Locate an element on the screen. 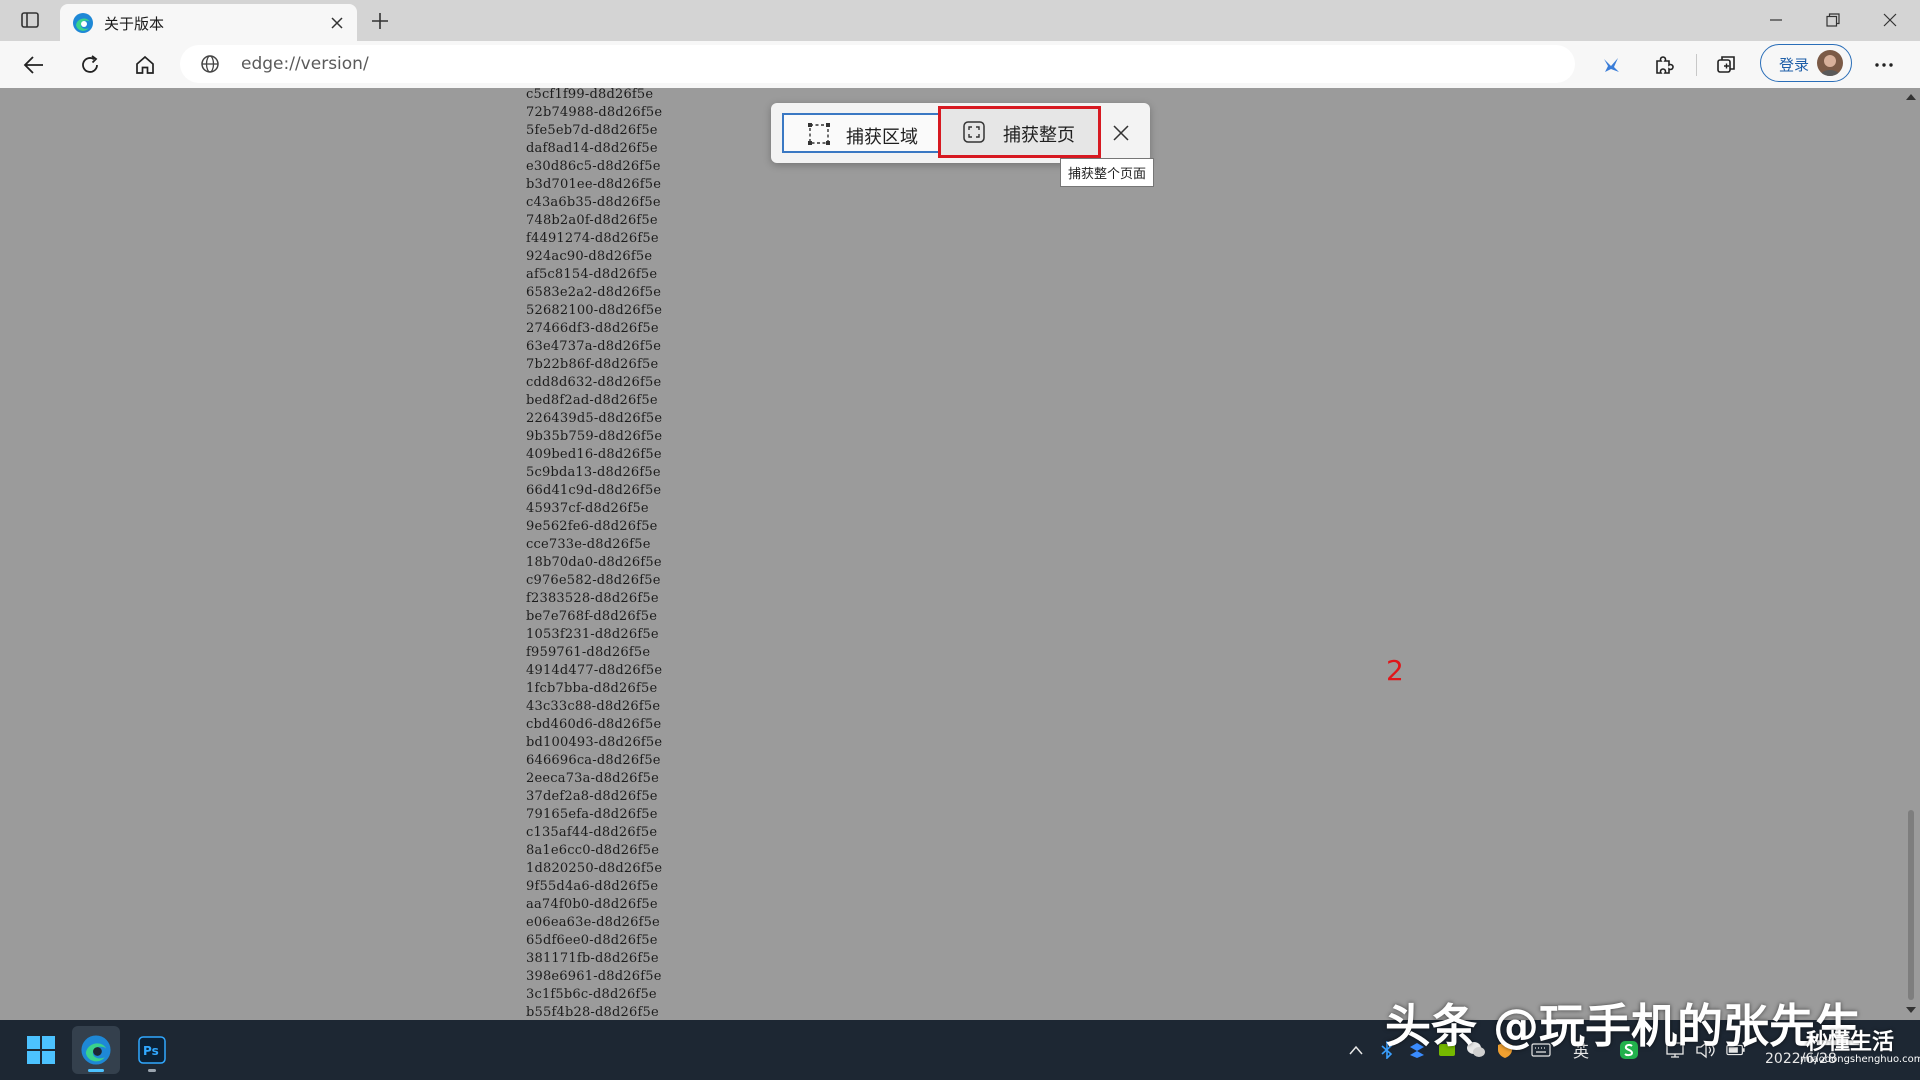  capture-area-button: 捕获区域 is located at coordinates (863, 133).